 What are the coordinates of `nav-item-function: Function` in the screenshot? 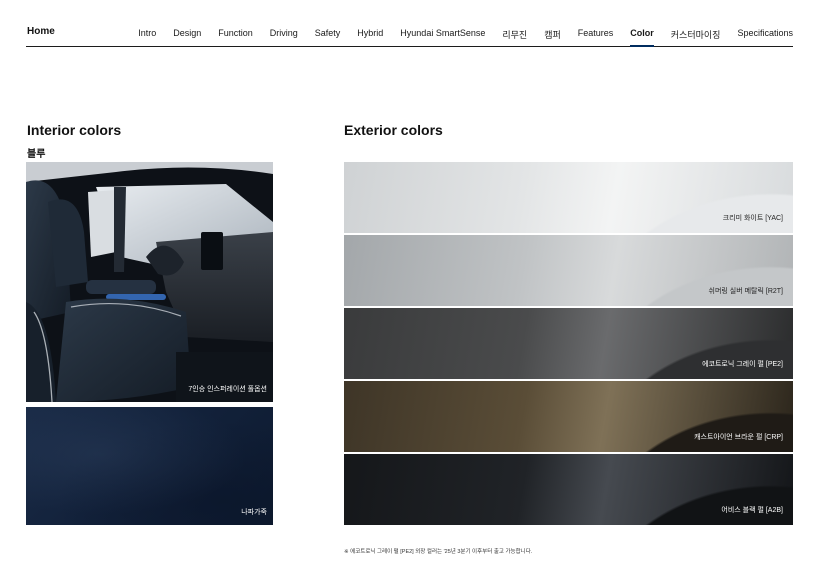 It's located at (235, 37).